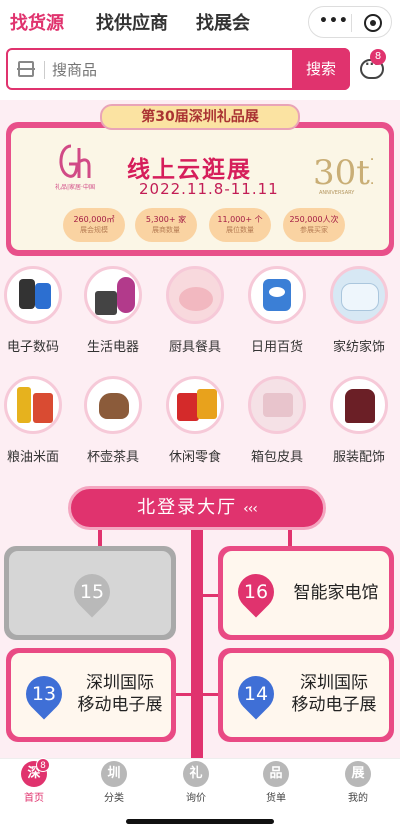 This screenshot has width=400, height=835. I want to click on category-label: 厨具餐具, so click(194, 347).